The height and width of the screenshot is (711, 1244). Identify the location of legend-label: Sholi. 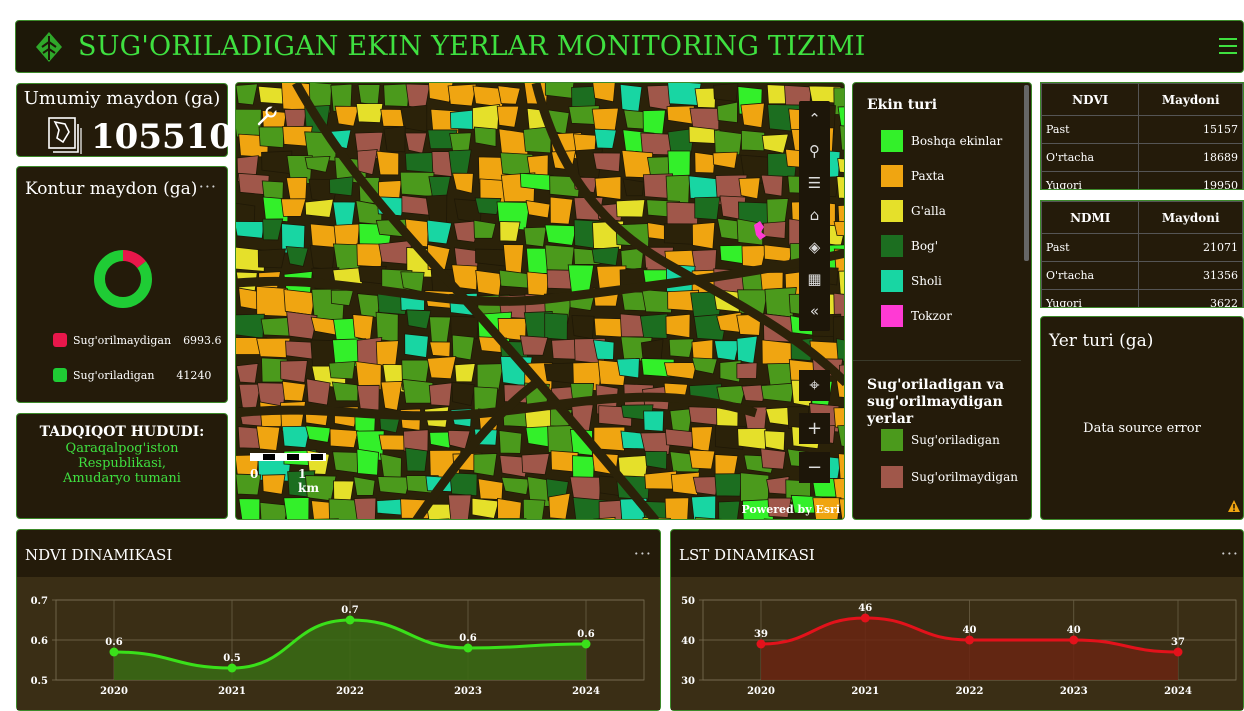
(926, 281).